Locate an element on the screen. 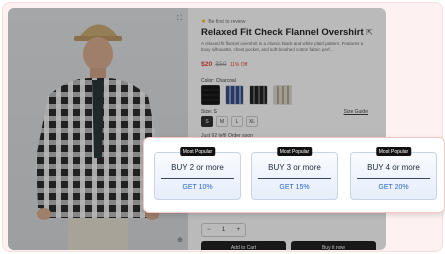 Image resolution: width=445 pixels, height=254 pixels. tier-card: BUY 3 or more GET 15% is located at coordinates (294, 176).